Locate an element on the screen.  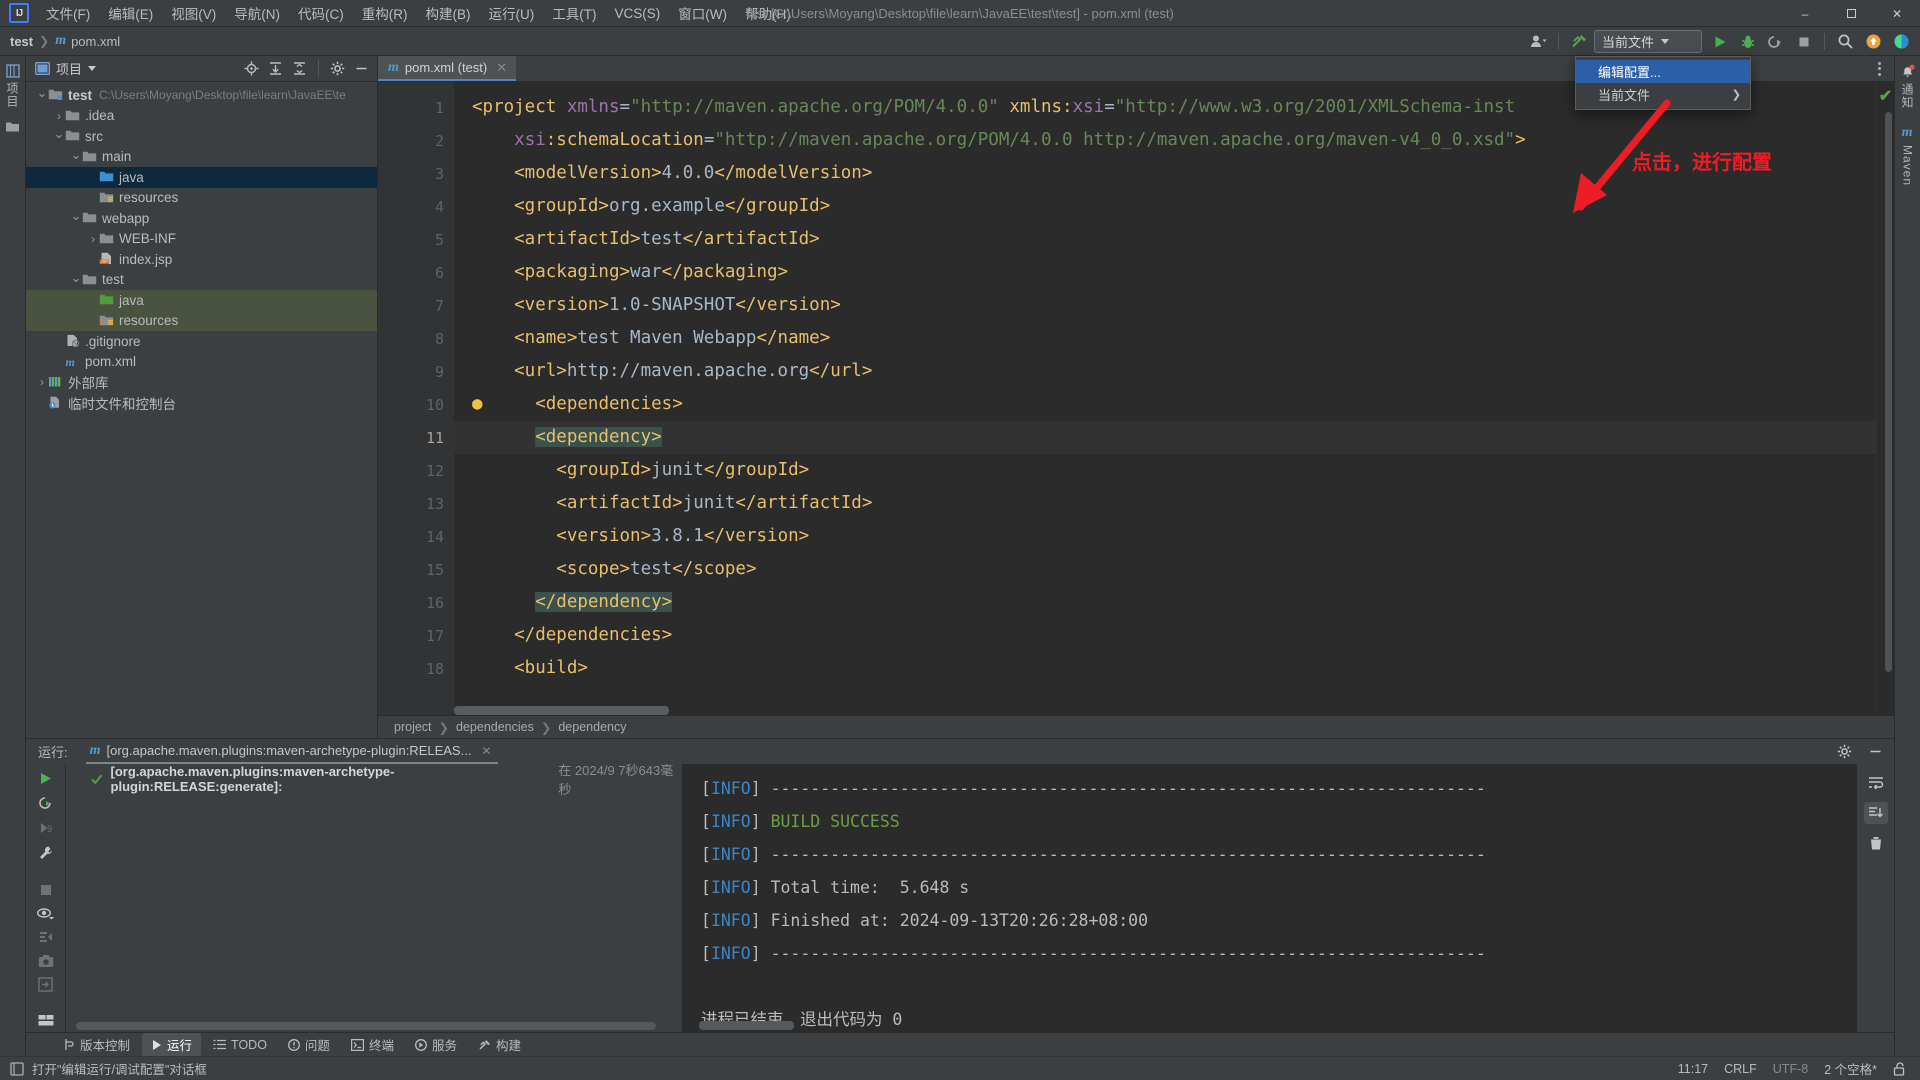
tree-node-resources: resources is located at coordinates (201, 320).